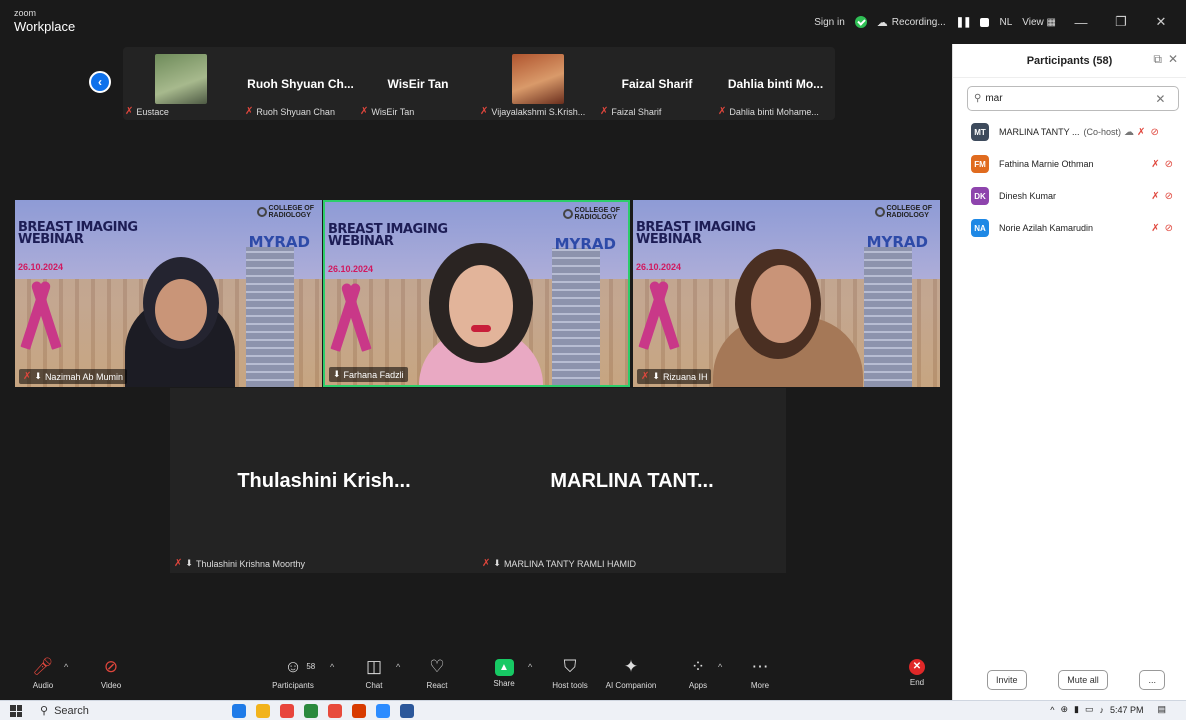  Describe the element at coordinates (1161, 709) in the screenshot. I see `notifications-icon: ▤` at that location.